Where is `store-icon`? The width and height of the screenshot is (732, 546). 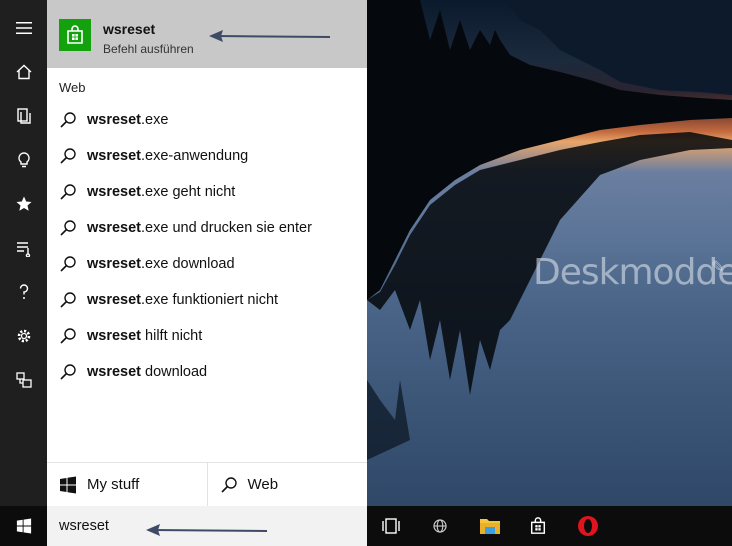 store-icon is located at coordinates (538, 525).